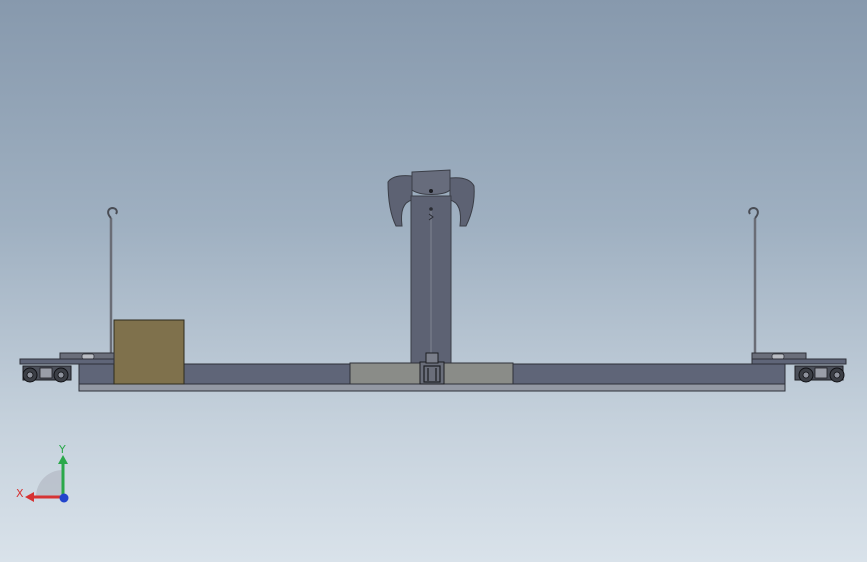 The height and width of the screenshot is (562, 867). I want to click on central-mast, so click(431, 267).